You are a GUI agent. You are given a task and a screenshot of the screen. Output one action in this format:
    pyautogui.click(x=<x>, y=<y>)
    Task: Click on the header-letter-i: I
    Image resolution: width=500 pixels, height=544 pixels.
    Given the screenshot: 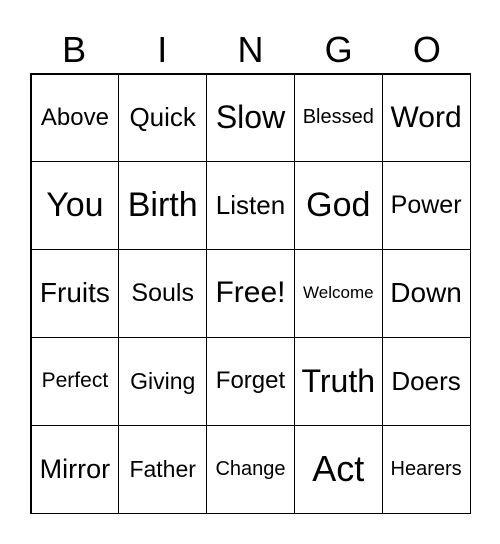 What is the action you would take?
    pyautogui.click(x=162, y=49)
    